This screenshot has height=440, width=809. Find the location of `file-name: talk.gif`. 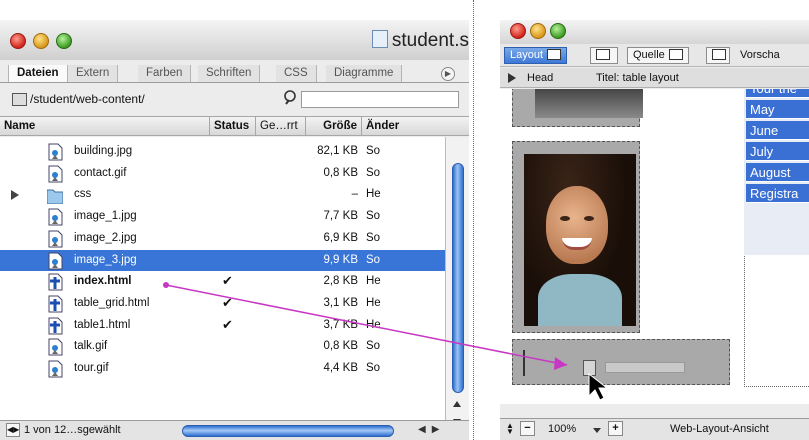

file-name: talk.gif is located at coordinates (91, 346).